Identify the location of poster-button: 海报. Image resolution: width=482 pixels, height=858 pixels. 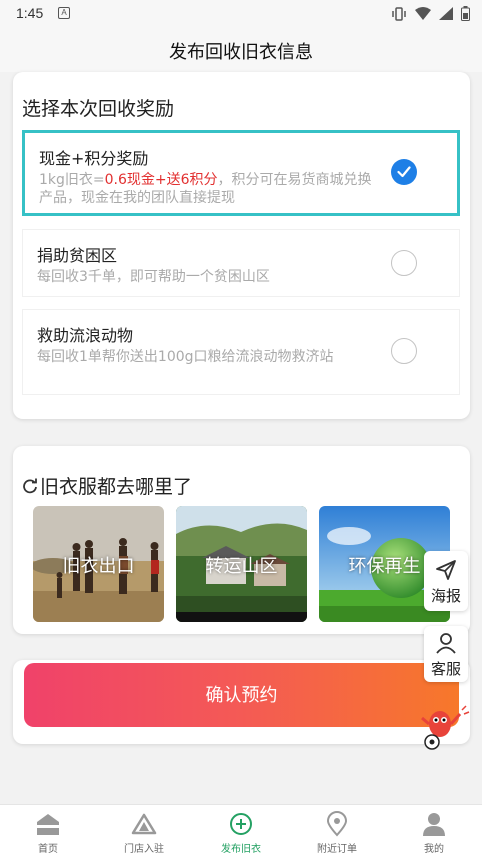
(446, 581).